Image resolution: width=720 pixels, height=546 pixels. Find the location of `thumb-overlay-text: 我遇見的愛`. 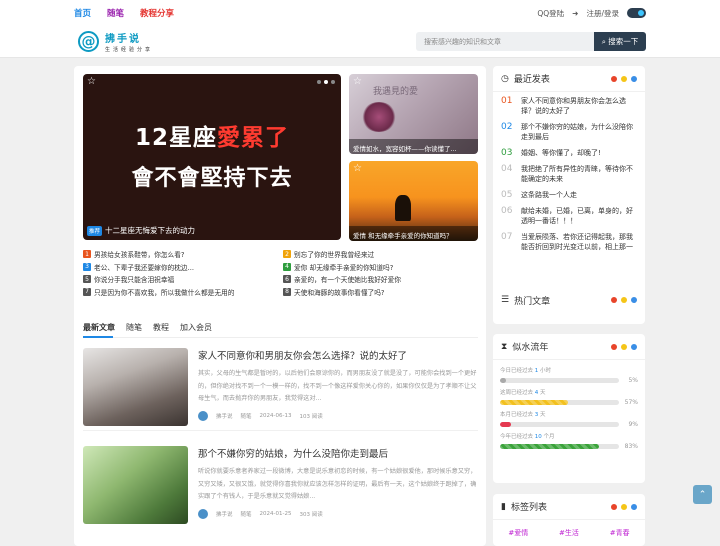

thumb-overlay-text: 我遇見的愛 is located at coordinates (396, 92).